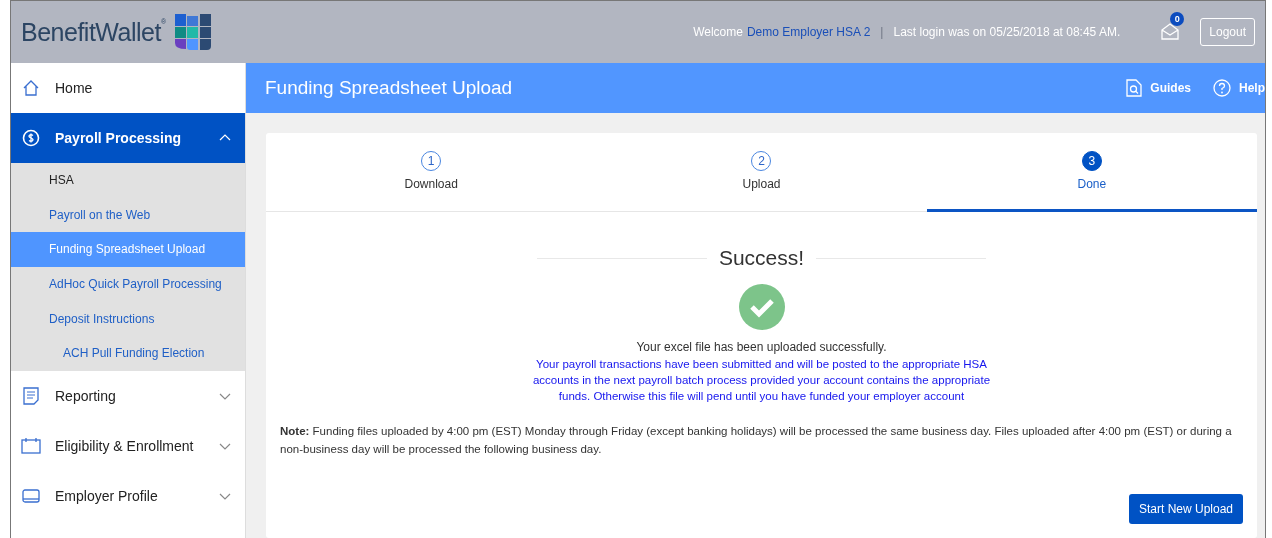  I want to click on document-search-icon, so click(1134, 88).